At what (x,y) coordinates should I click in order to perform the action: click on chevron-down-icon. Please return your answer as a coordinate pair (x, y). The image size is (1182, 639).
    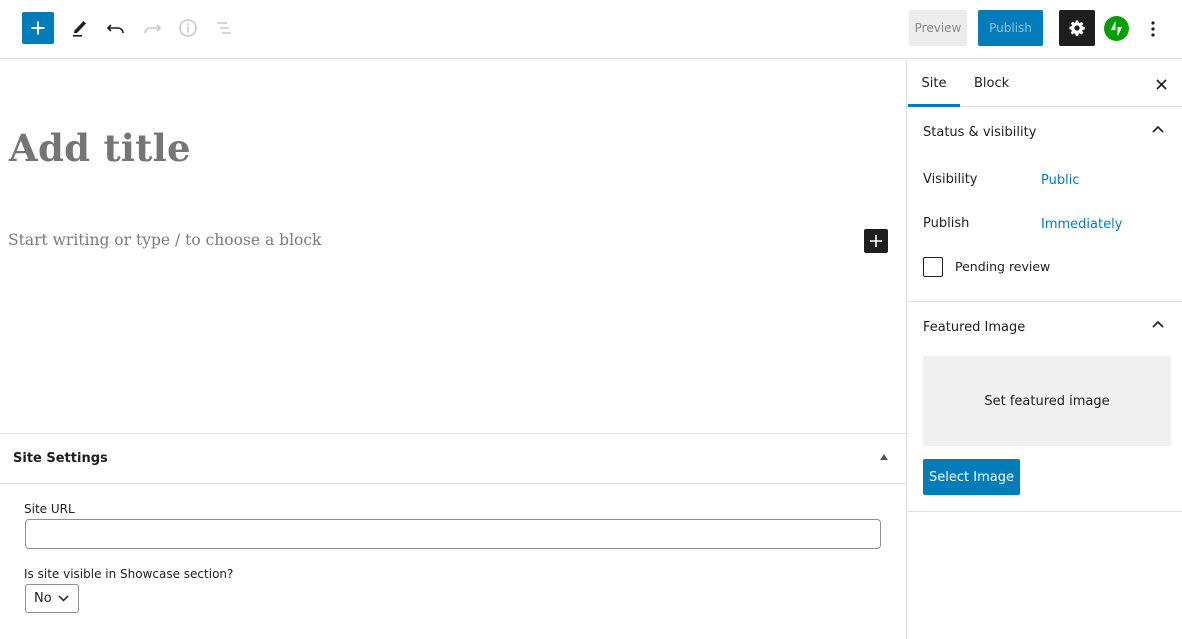
    Looking at the image, I should click on (63, 598).